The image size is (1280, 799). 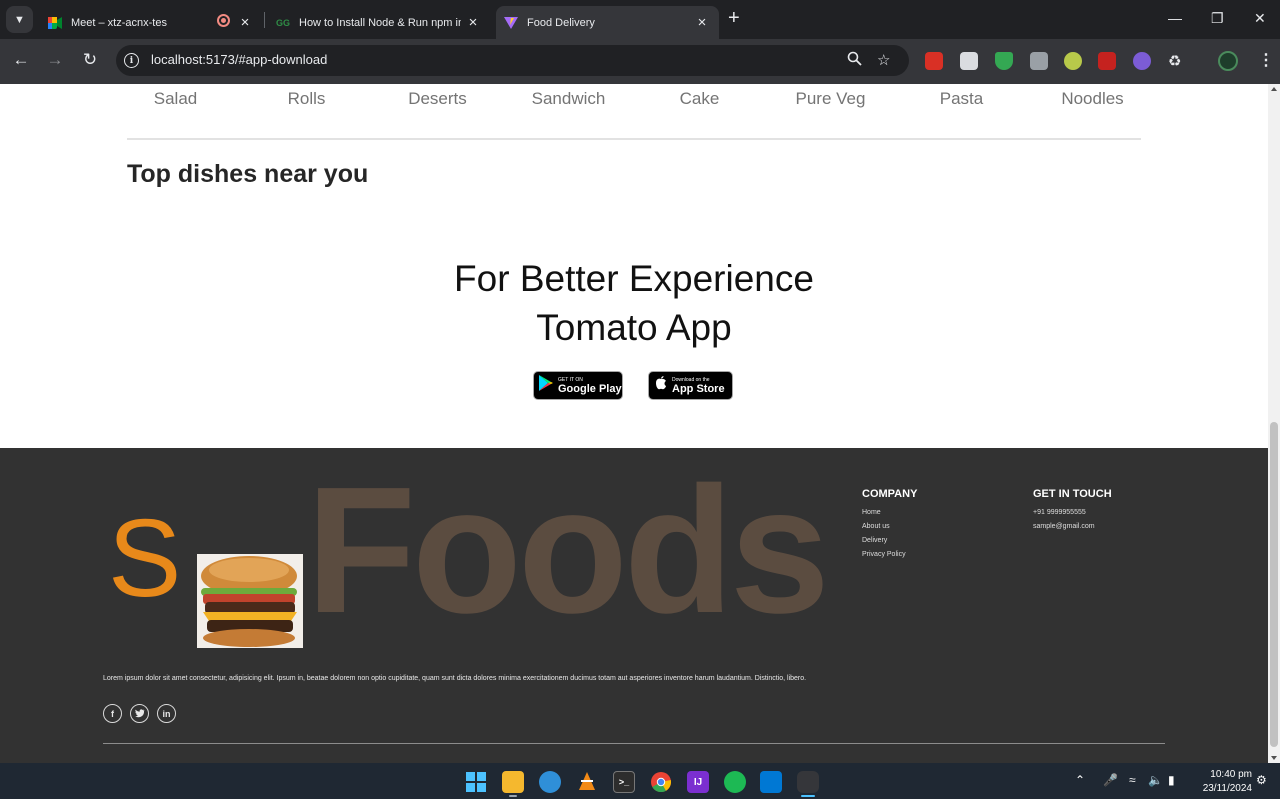 What do you see at coordinates (808, 782) in the screenshot?
I see `chrome-window-icon` at bounding box center [808, 782].